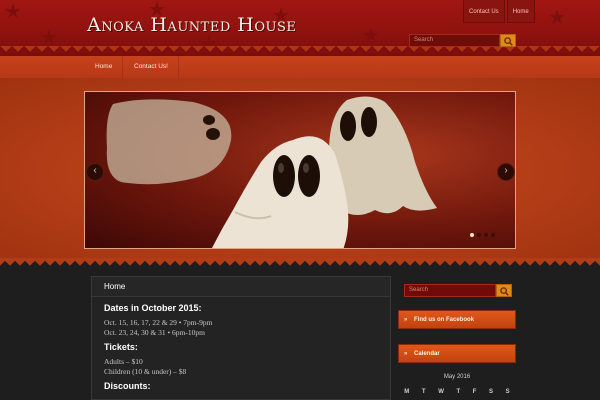 Image resolution: width=600 pixels, height=400 pixels. I want to click on widget-facebook: » Find us on Facebook, so click(457, 319).